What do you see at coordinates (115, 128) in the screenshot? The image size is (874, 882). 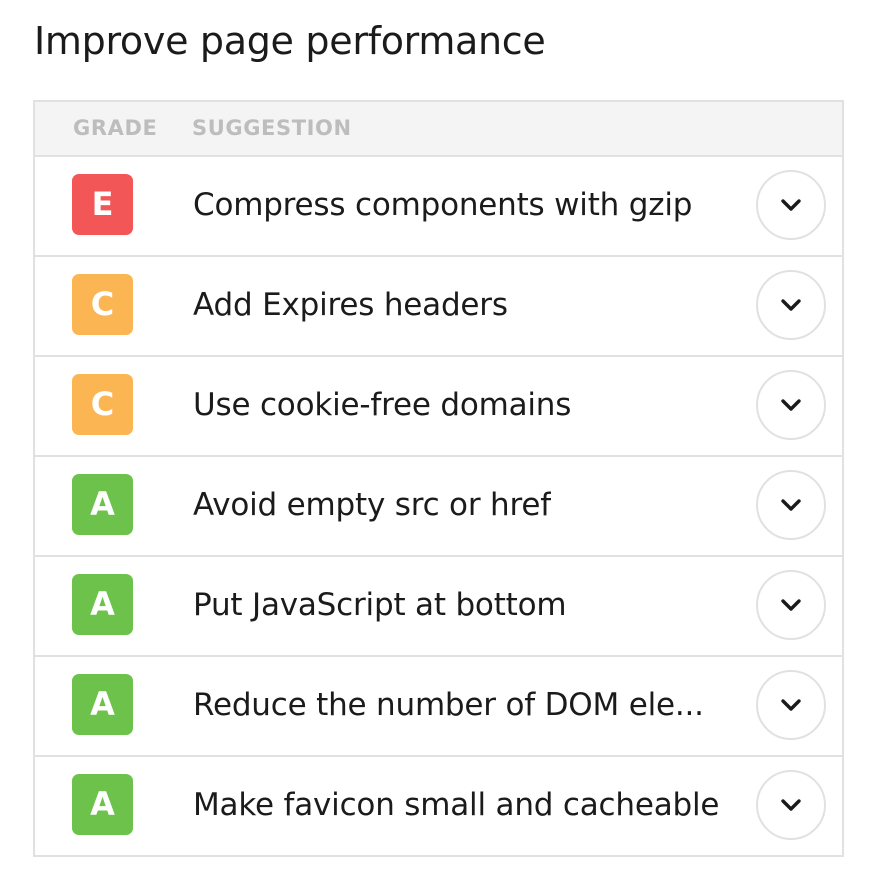 I see `grade-column-header: GRADE` at bounding box center [115, 128].